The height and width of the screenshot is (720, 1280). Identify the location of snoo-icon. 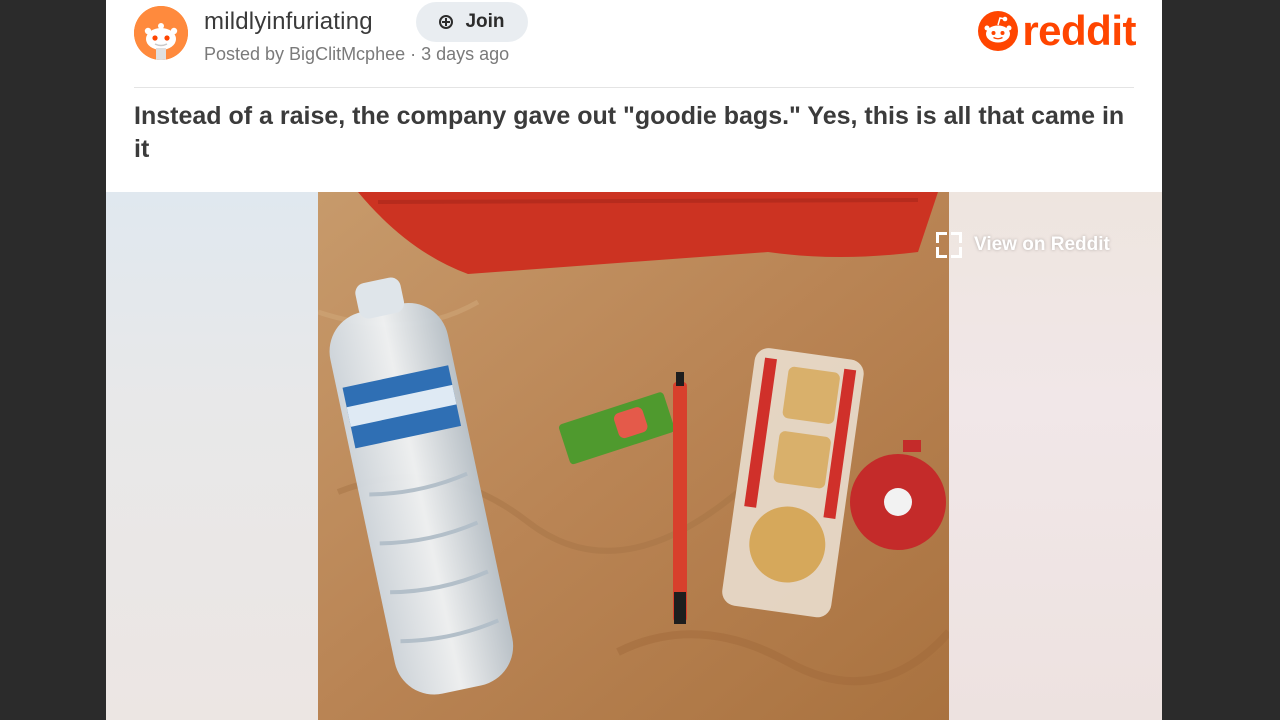
(998, 31).